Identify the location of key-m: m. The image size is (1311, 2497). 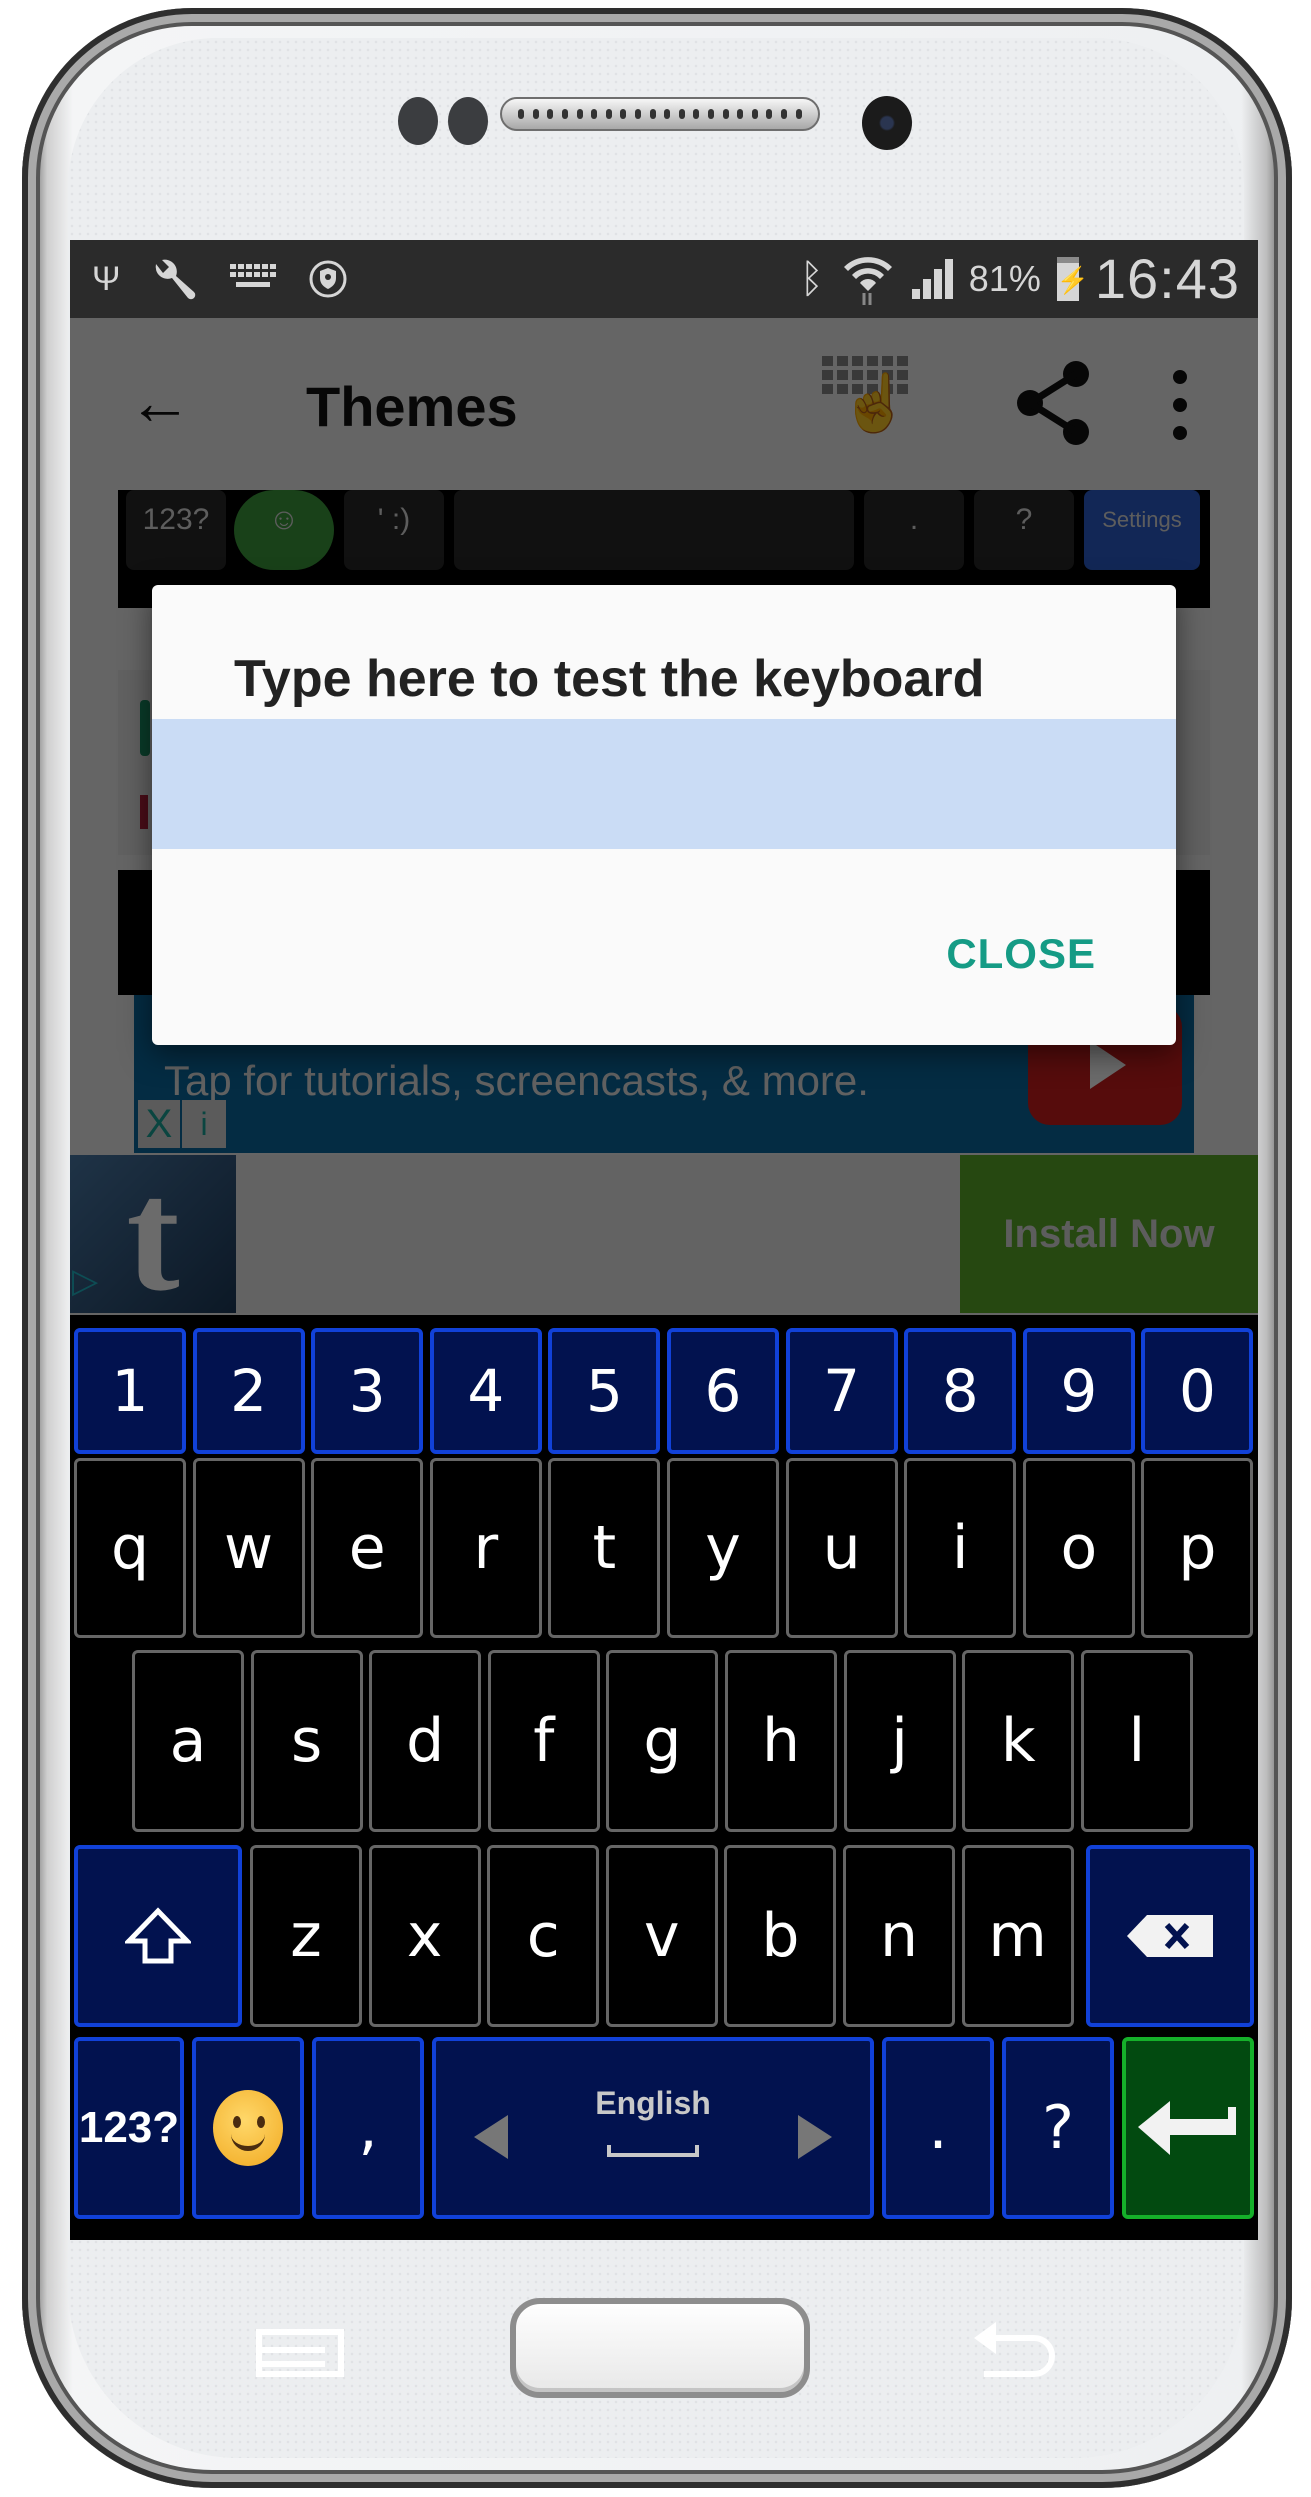
(1017, 1936).